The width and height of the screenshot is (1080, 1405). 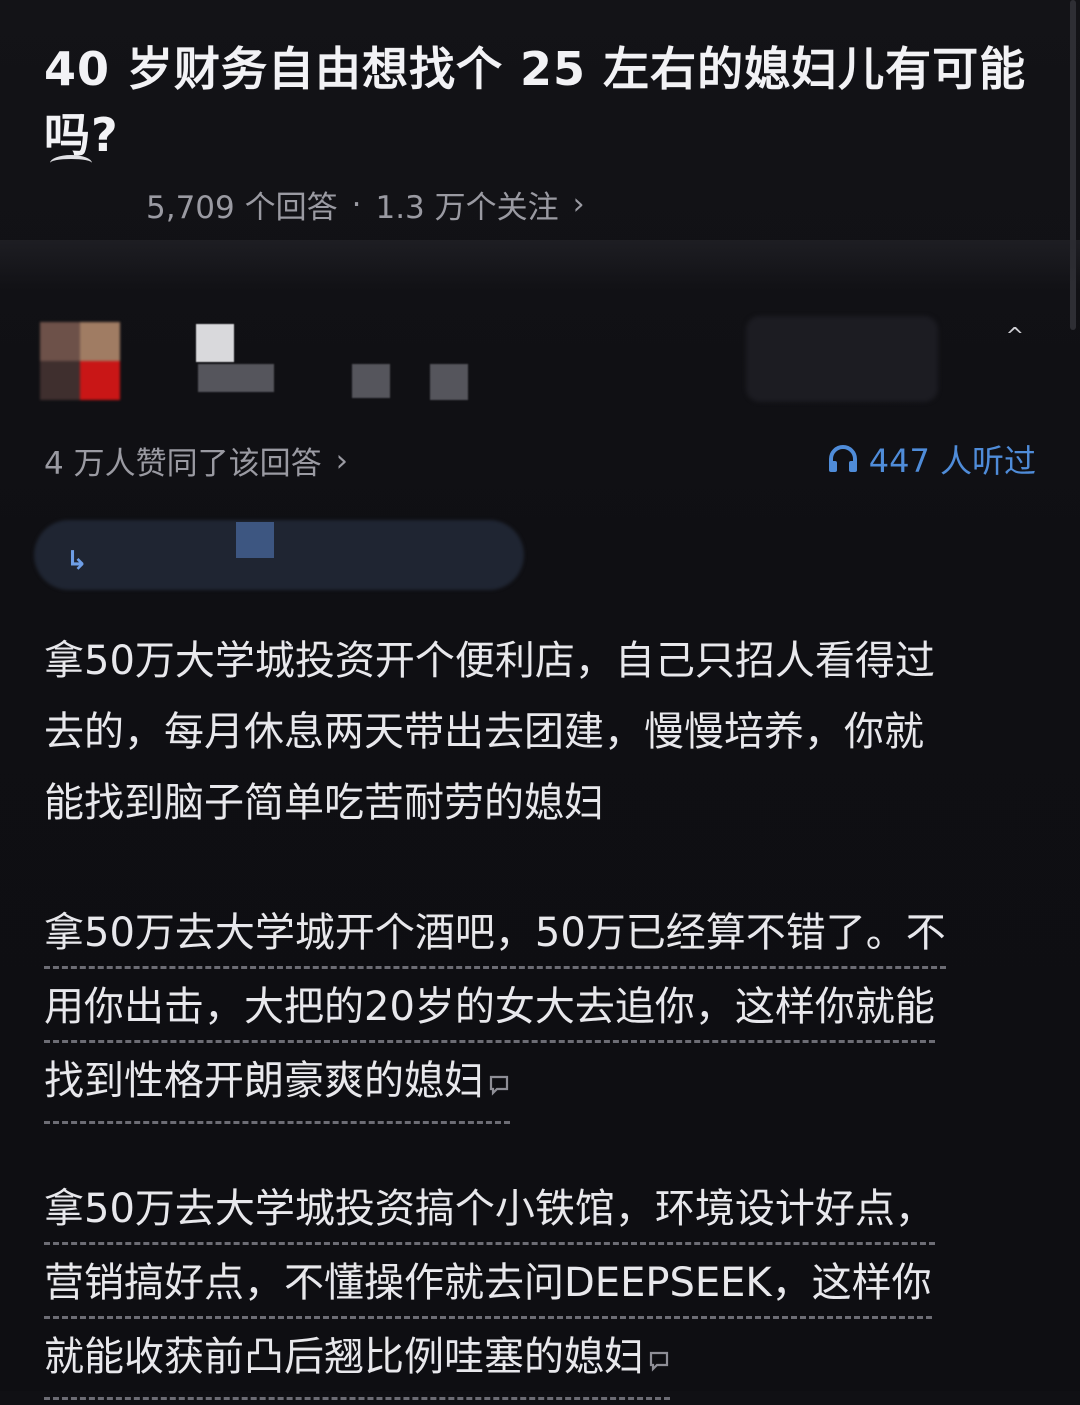 What do you see at coordinates (544, 102) in the screenshot?
I see `question-title: 40 岁财务自由想找个 25 左右的媳妇儿有可能吗?` at bounding box center [544, 102].